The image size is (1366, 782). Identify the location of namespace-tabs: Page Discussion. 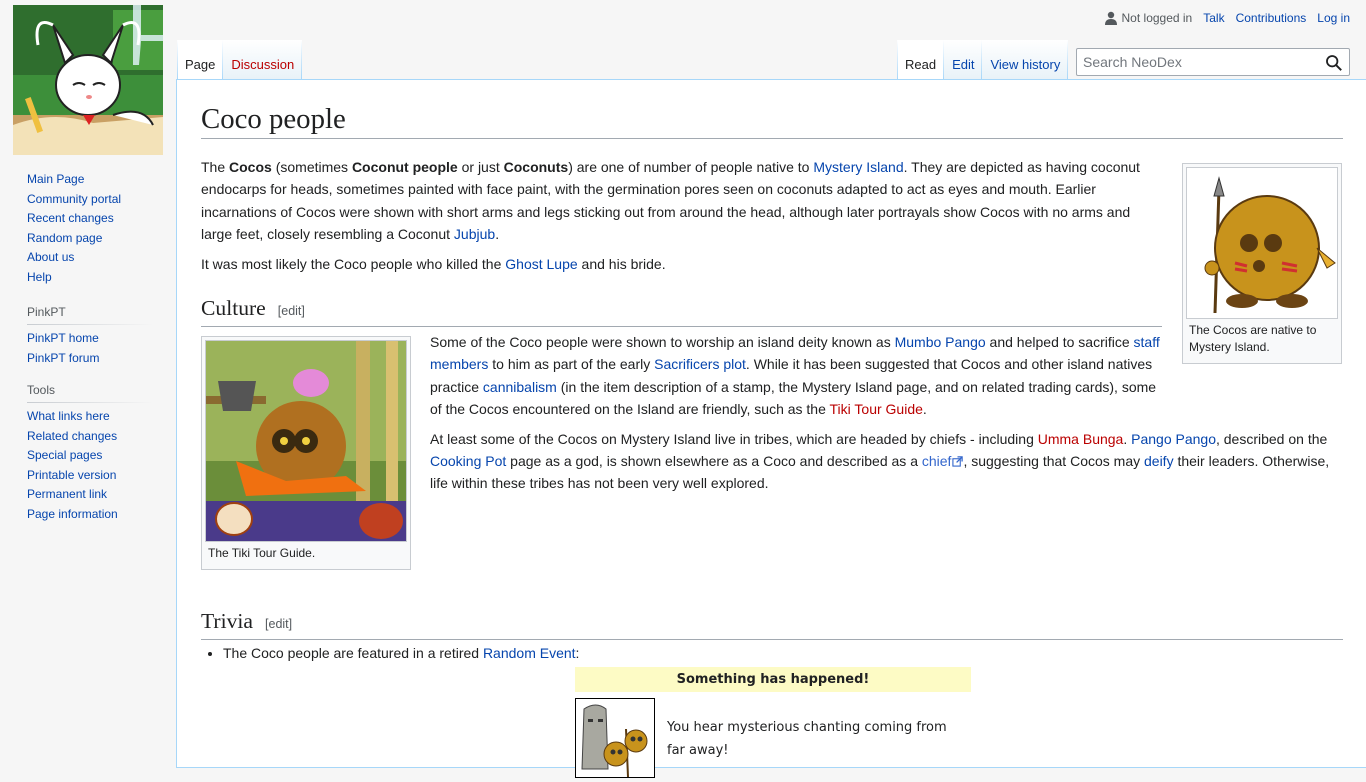
(239, 60).